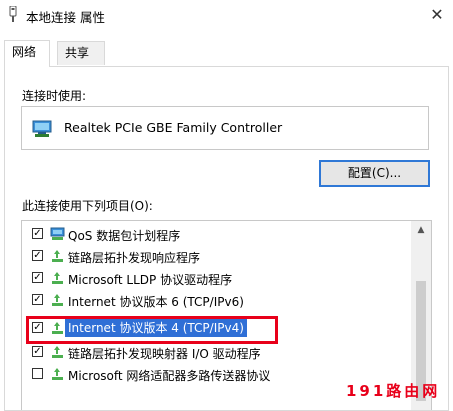 The width and height of the screenshot is (453, 411). I want to click on item-label-ipv6: Internet 协议版本 6 (TCP/IPv6), so click(156, 302).